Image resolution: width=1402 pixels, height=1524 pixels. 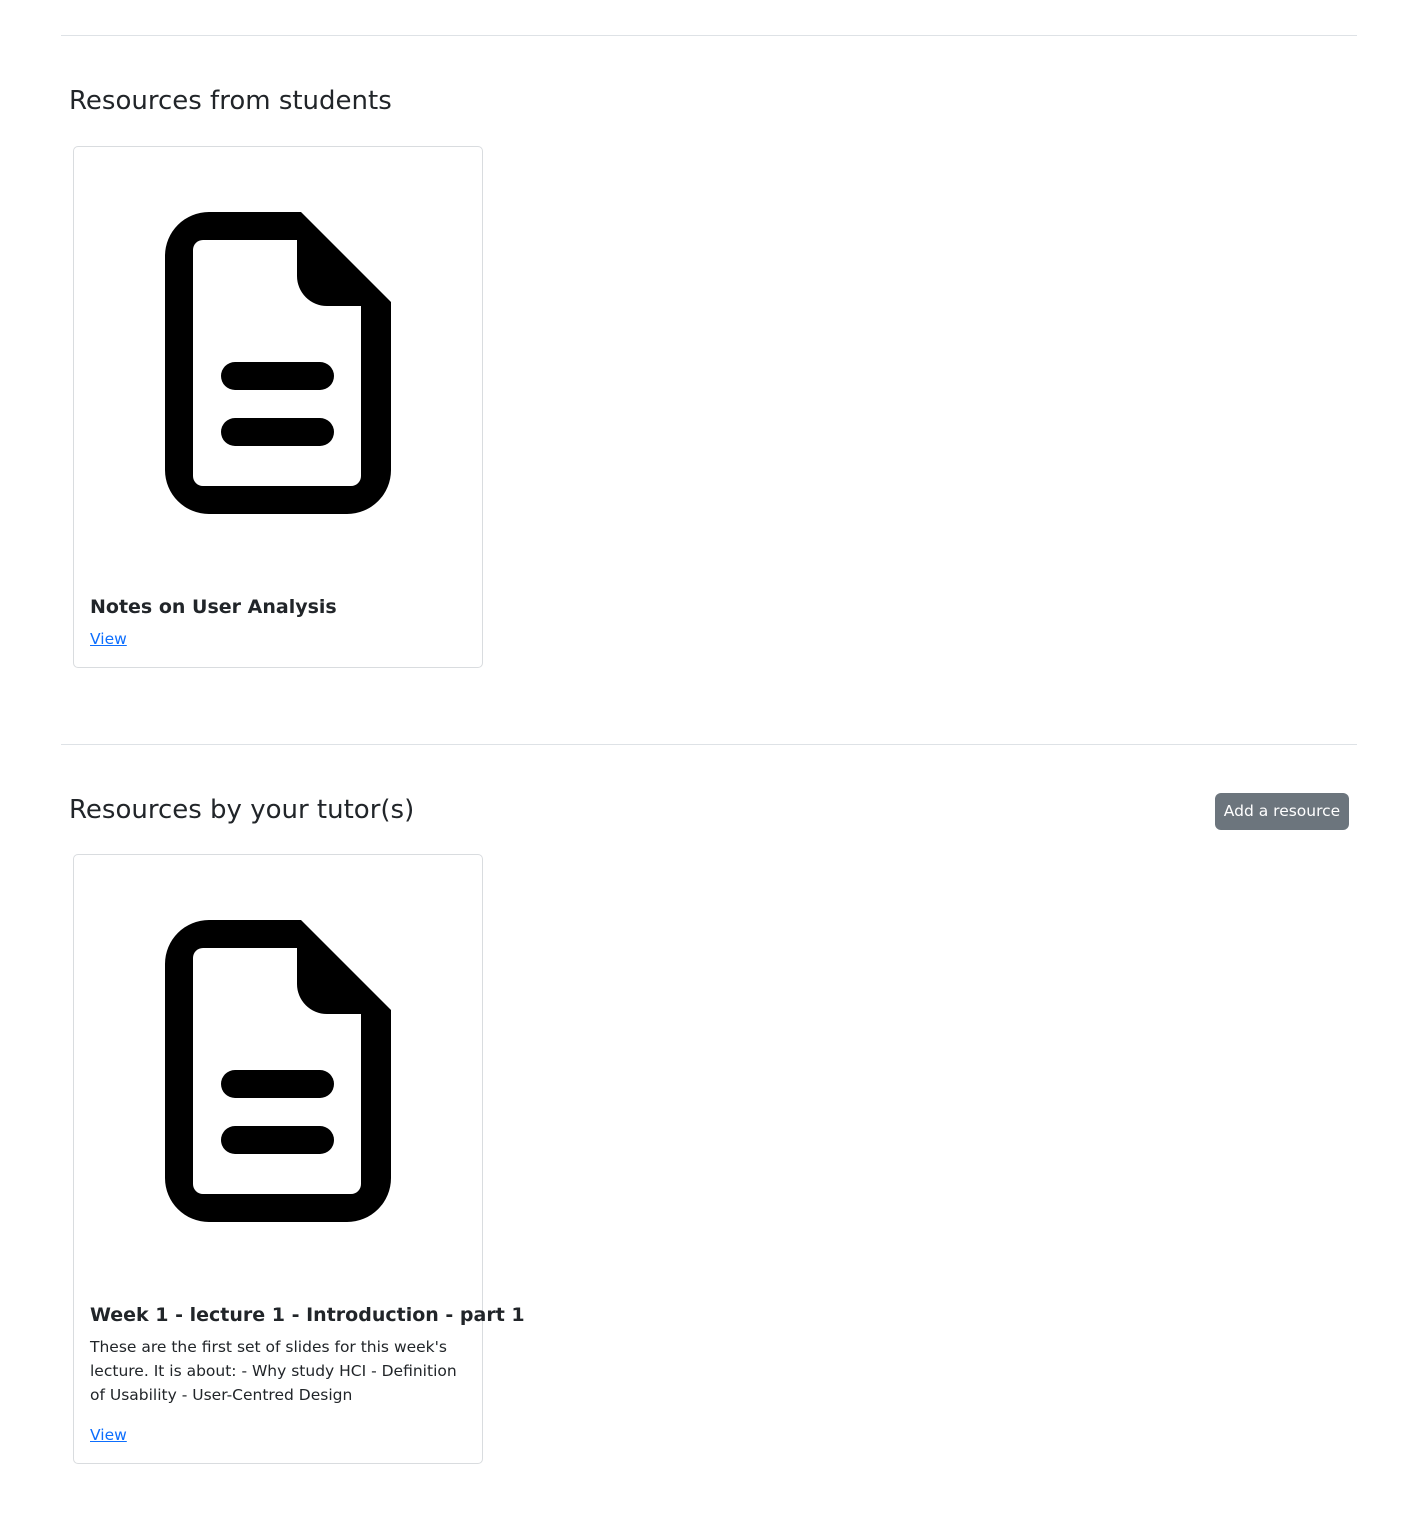 I want to click on resource-card: Notes on User Analysis View, so click(x=278, y=407).